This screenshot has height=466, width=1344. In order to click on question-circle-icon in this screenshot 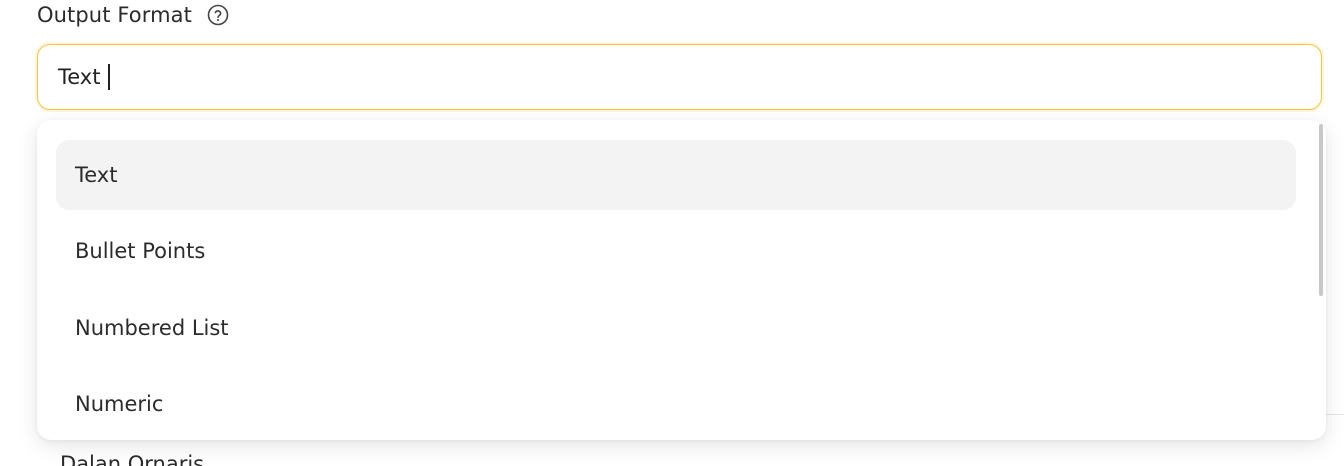, I will do `click(218, 15)`.